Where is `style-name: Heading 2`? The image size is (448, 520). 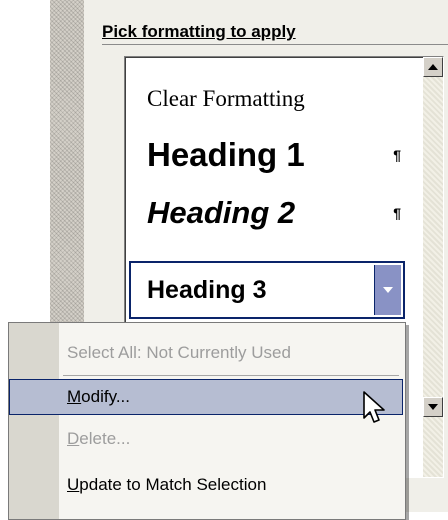 style-name: Heading 2 is located at coordinates (221, 212).